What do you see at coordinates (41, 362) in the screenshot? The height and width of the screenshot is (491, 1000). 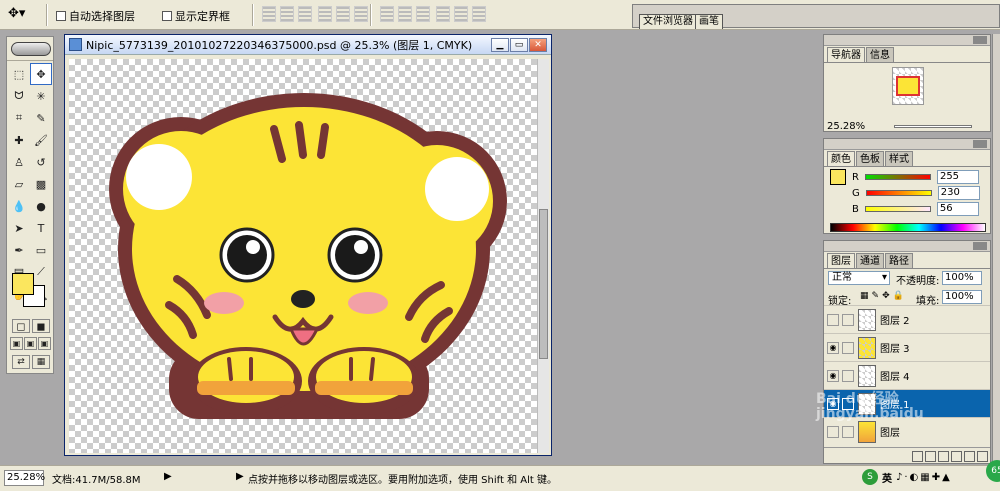 I see `imageready-icon: ▦` at bounding box center [41, 362].